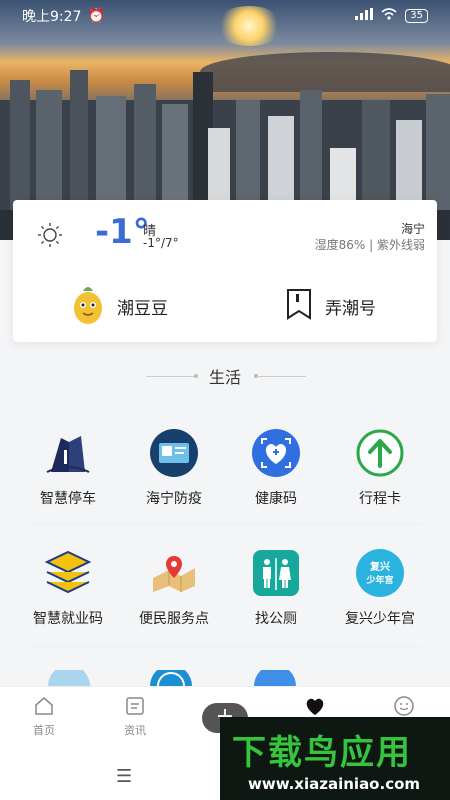  What do you see at coordinates (299, 306) in the screenshot?
I see `bookmark-icon` at bounding box center [299, 306].